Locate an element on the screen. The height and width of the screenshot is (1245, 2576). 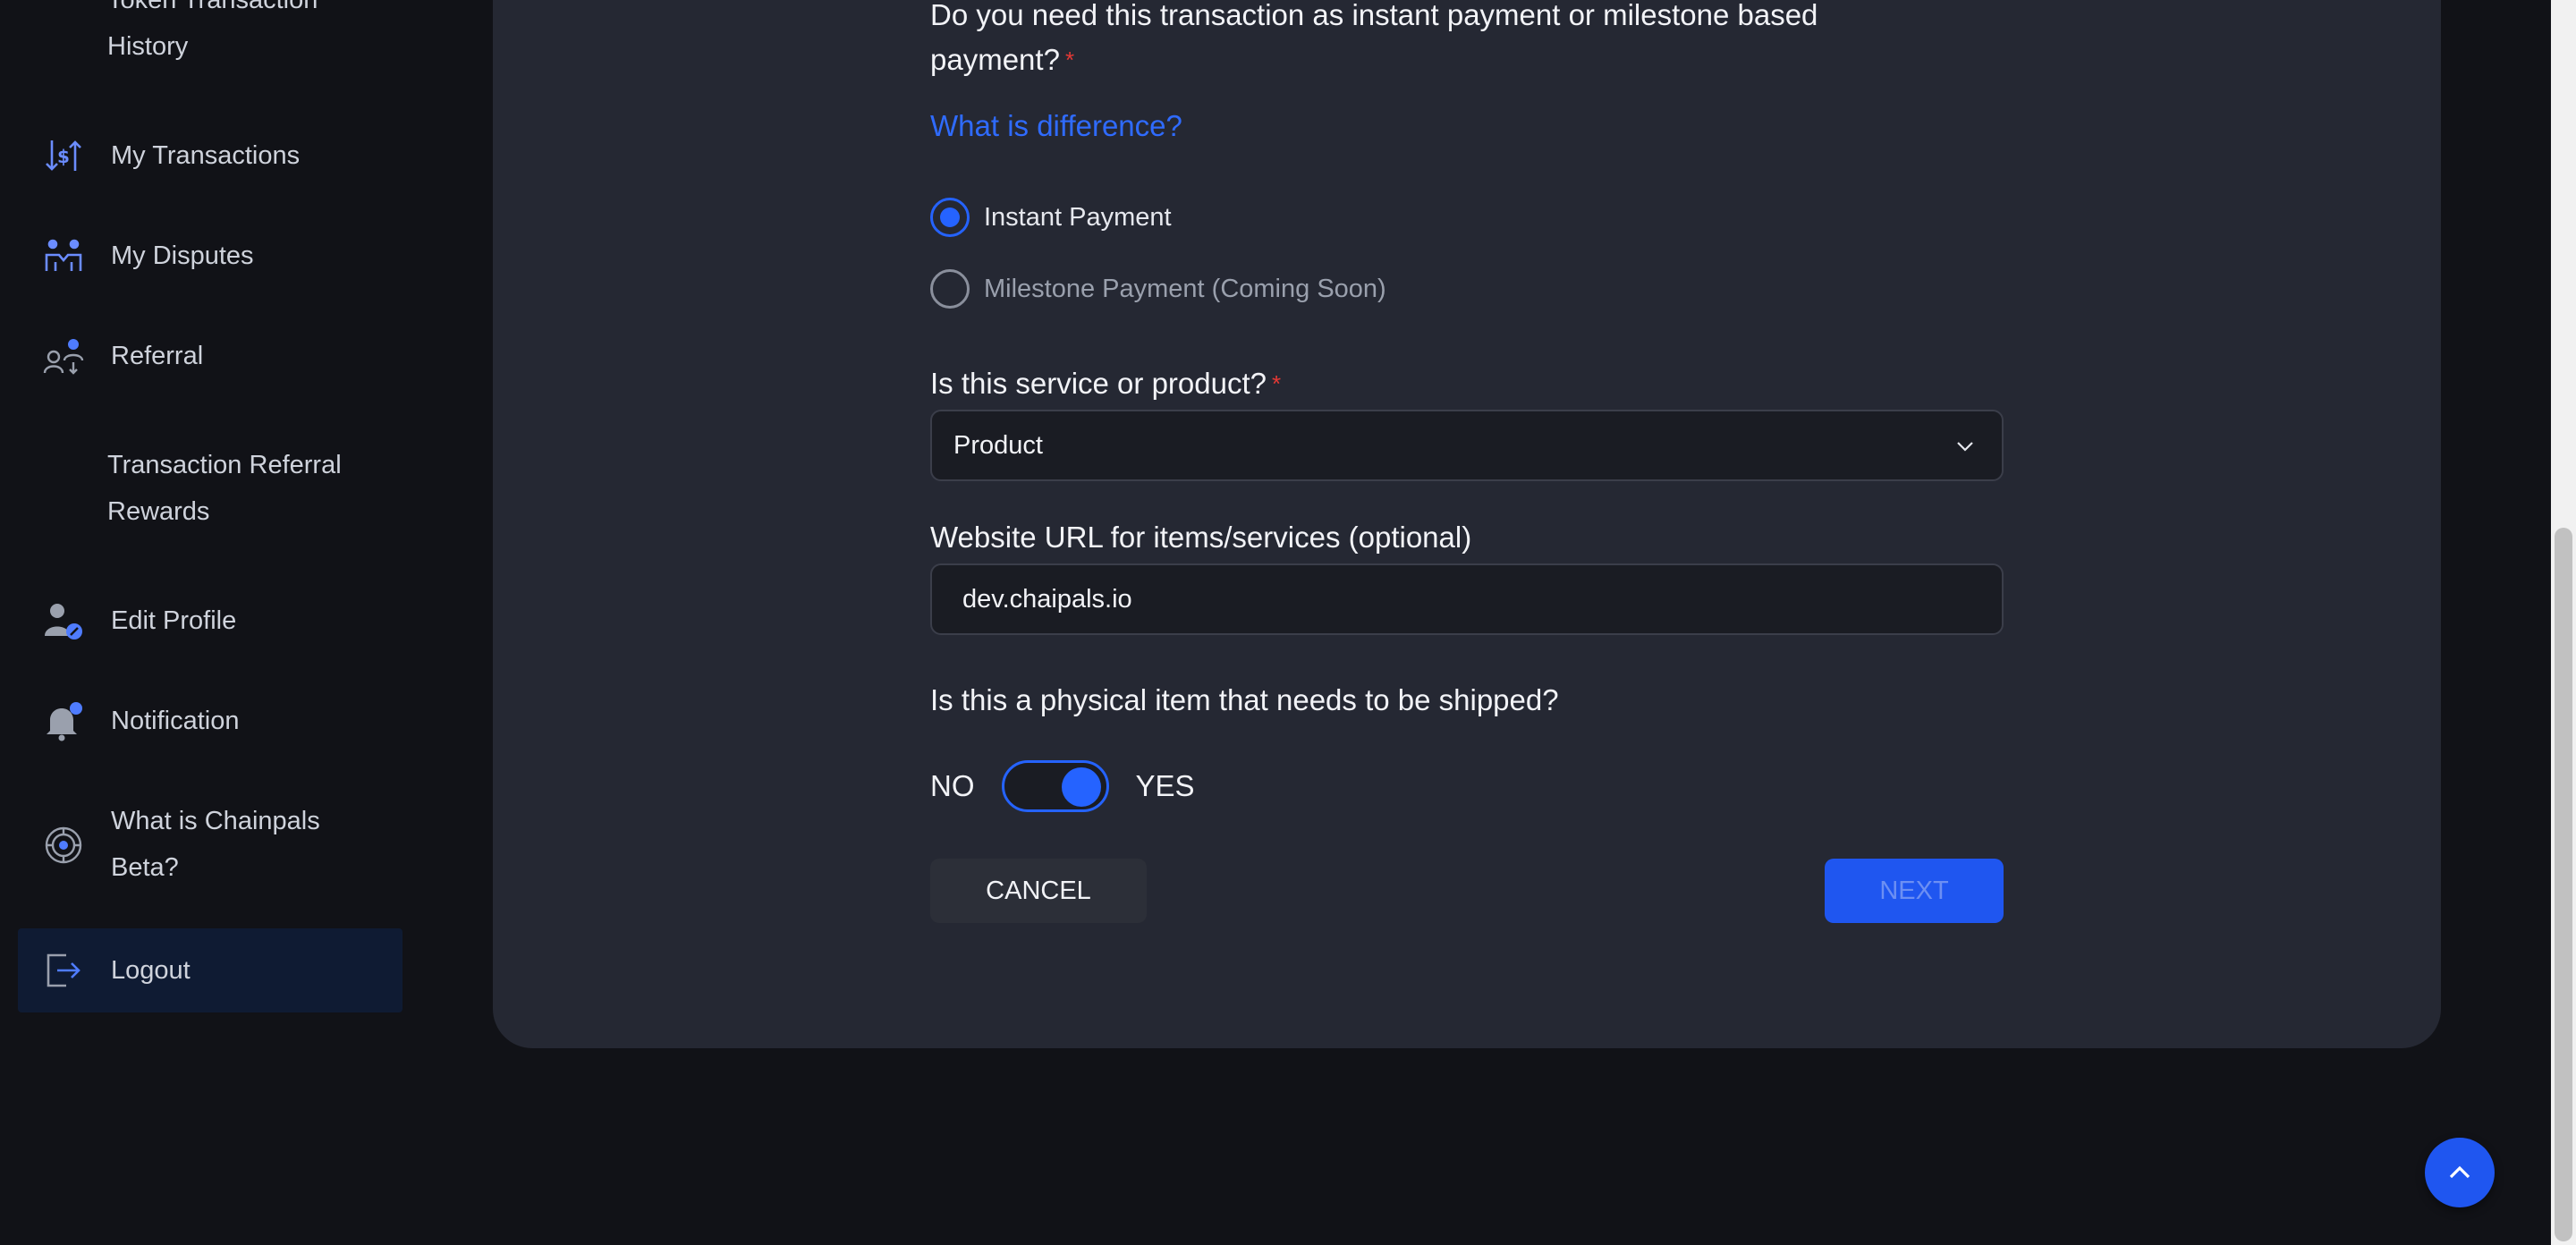
sidebar-item-label: Referral is located at coordinates (157, 356).